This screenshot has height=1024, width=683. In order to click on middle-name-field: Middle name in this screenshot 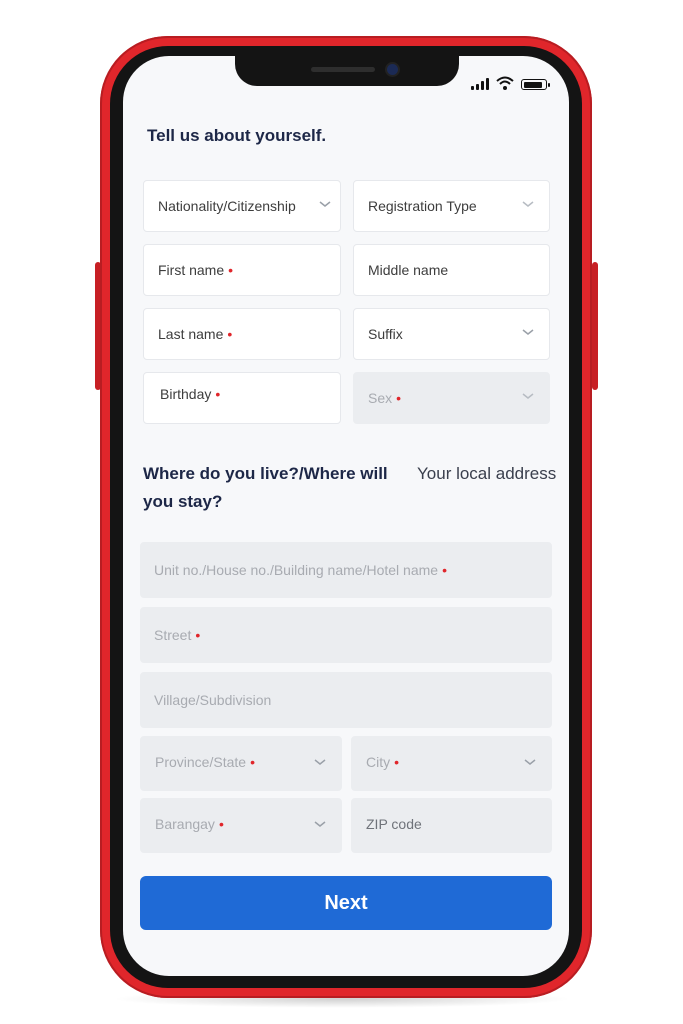, I will do `click(451, 270)`.